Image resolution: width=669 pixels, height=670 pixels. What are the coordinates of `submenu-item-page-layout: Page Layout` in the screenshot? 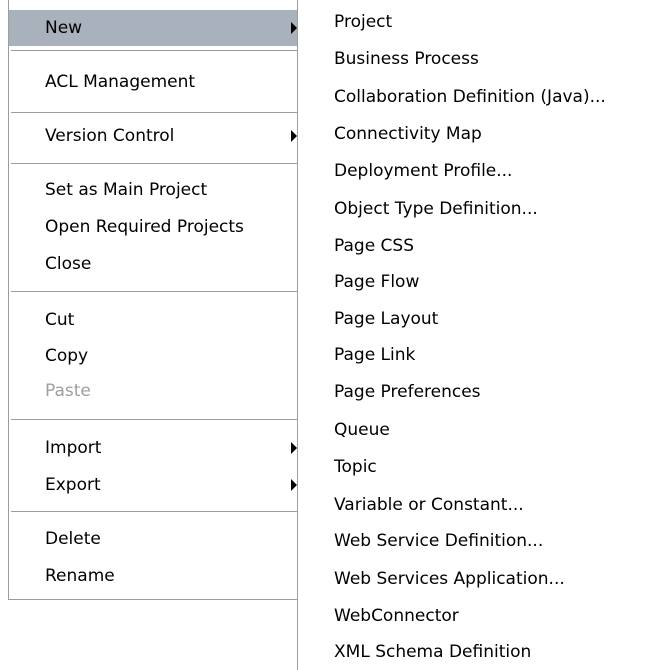 It's located at (483, 319).